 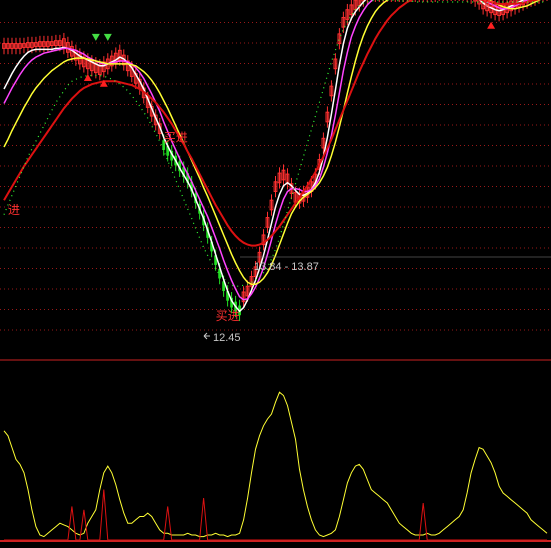 I want to click on signal-markers, so click(x=289, y=54).